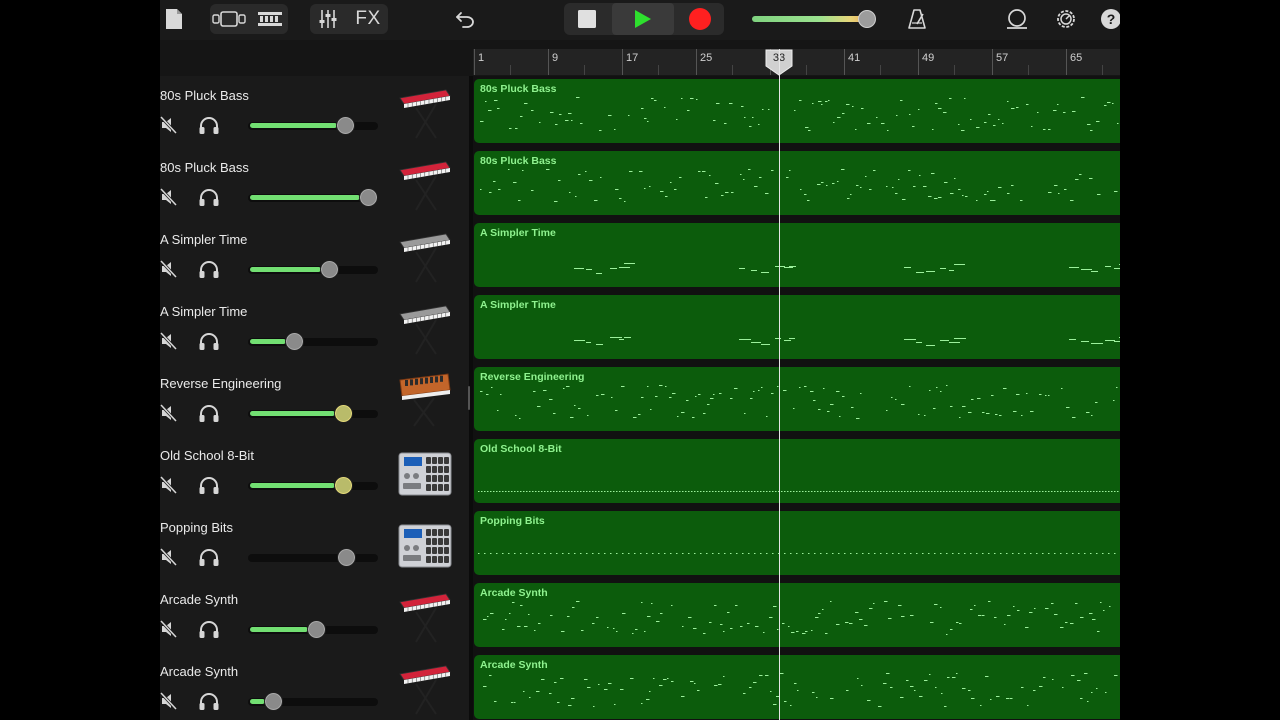  Describe the element at coordinates (587, 19) in the screenshot. I see `stop-button` at that location.